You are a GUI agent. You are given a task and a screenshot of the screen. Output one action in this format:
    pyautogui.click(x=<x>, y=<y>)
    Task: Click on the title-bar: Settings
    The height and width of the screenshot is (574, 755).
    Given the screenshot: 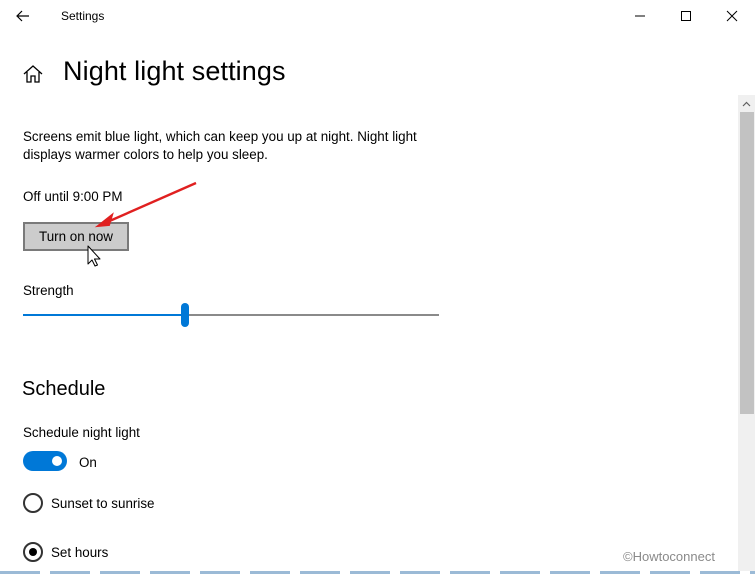 What is the action you would take?
    pyautogui.click(x=377, y=16)
    